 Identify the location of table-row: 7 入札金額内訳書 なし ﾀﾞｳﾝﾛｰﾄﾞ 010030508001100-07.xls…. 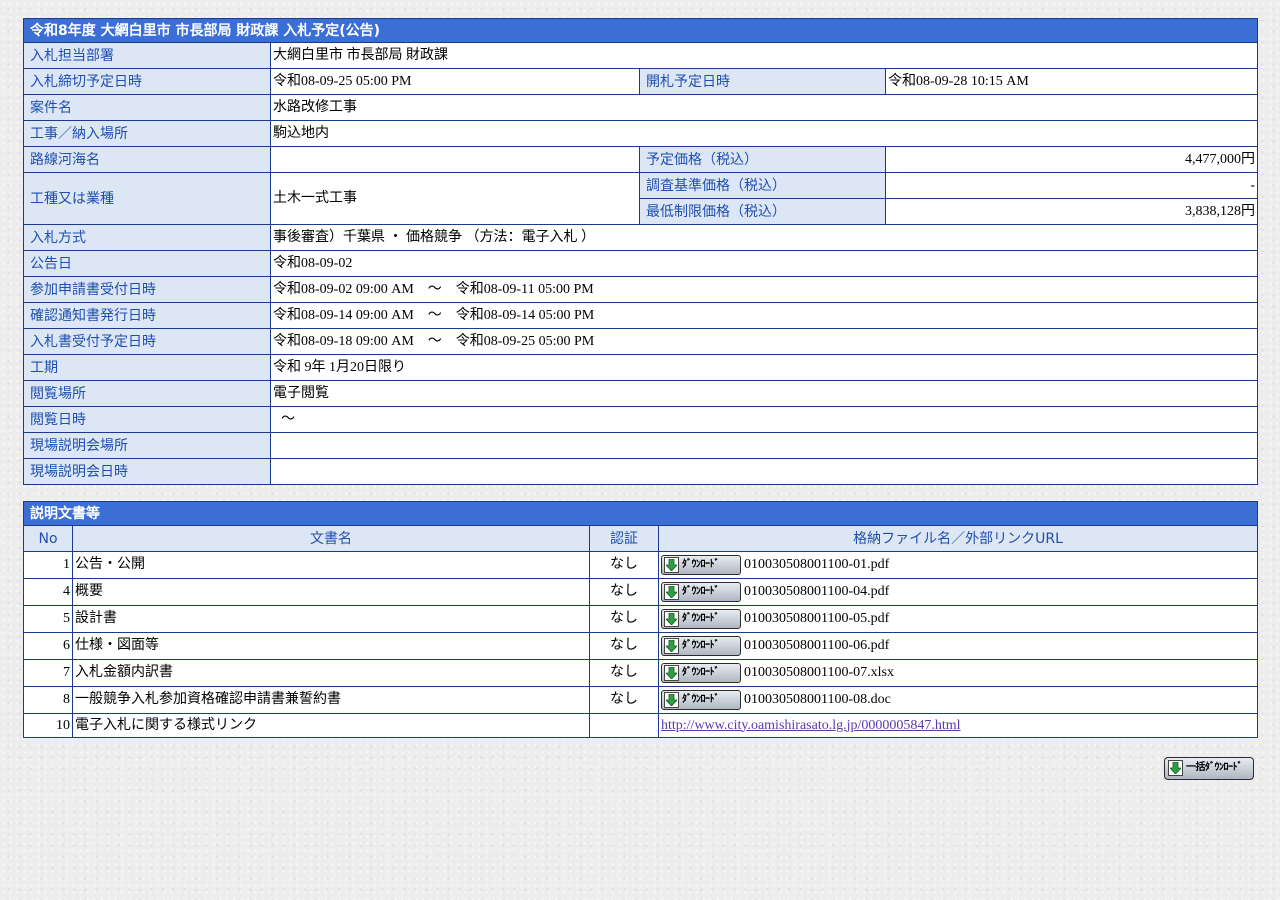
(640, 673).